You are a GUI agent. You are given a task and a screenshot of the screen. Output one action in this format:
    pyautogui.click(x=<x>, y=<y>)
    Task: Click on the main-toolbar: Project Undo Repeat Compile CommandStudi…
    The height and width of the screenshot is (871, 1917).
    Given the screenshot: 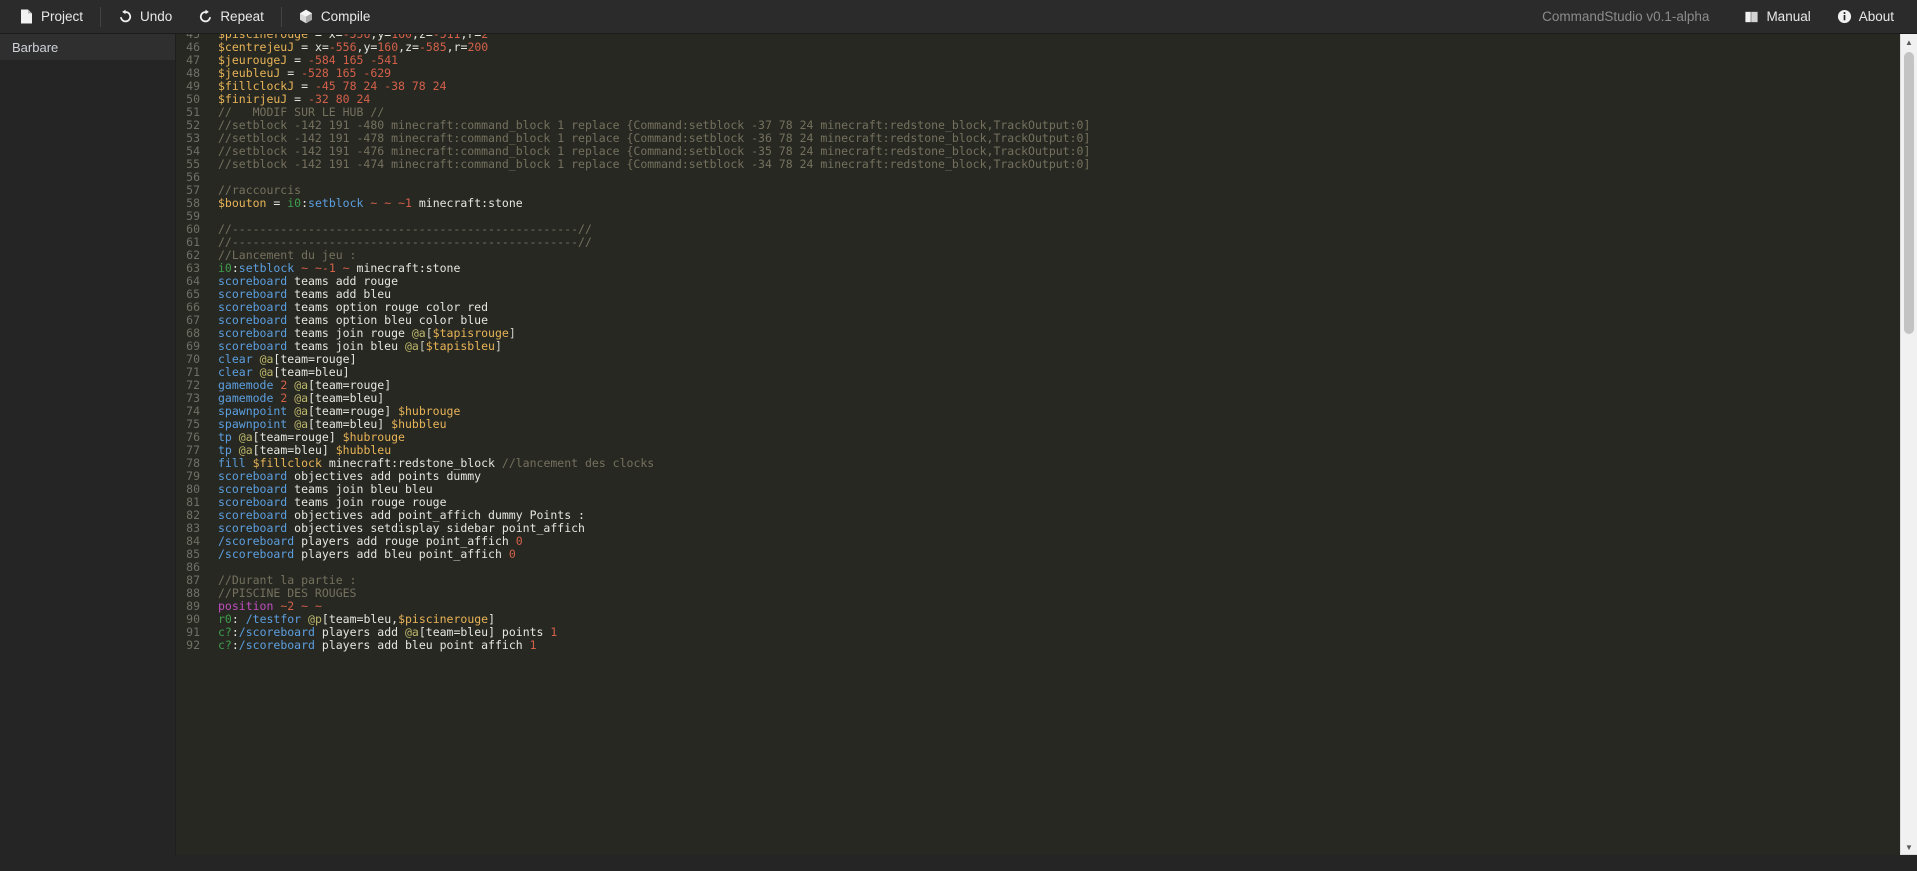 What is the action you would take?
    pyautogui.click(x=958, y=17)
    